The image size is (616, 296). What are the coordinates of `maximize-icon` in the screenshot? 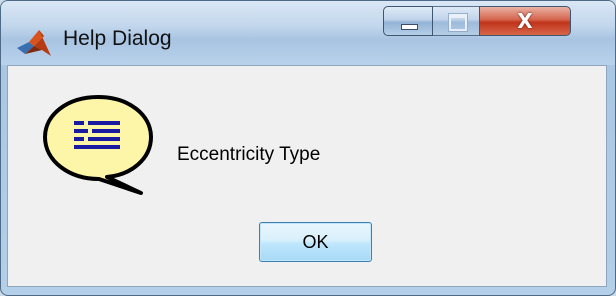 It's located at (458, 22).